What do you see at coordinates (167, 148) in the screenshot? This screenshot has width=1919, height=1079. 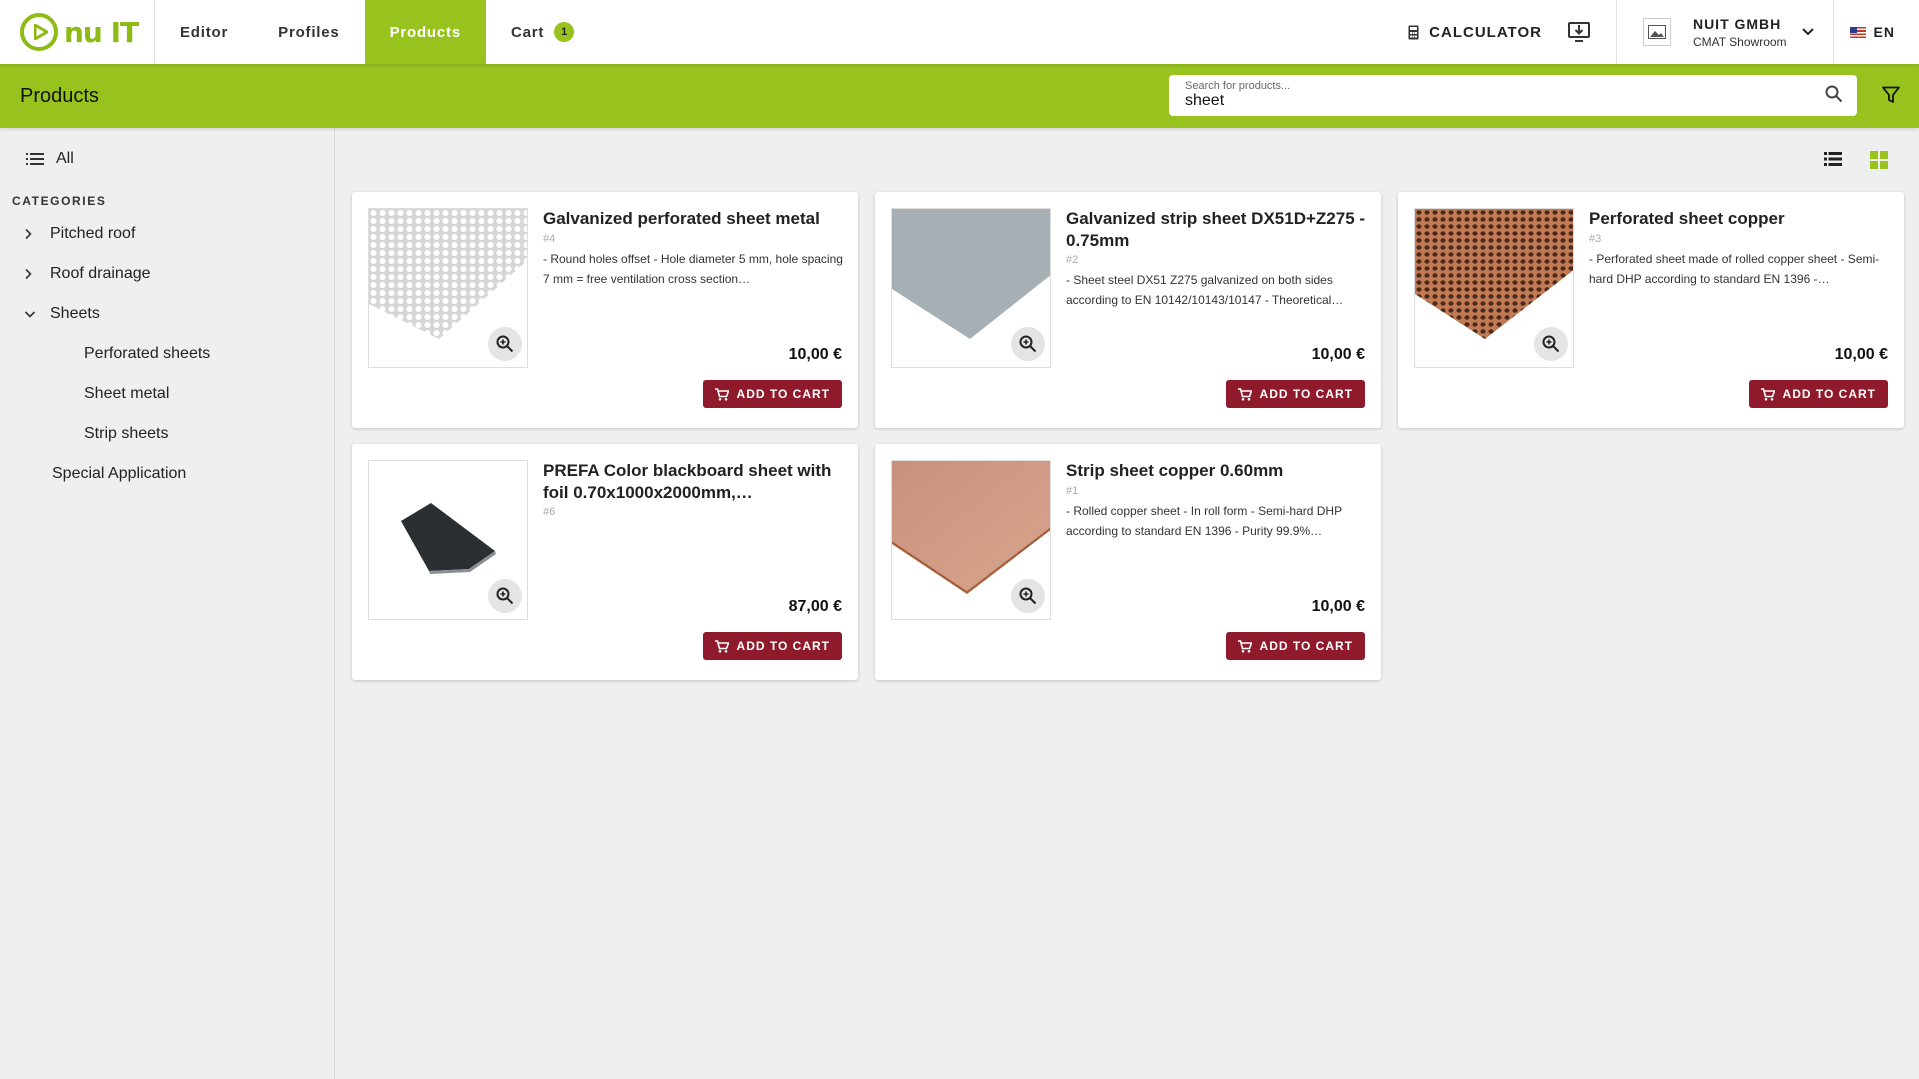 I see `all-products-link: All` at bounding box center [167, 148].